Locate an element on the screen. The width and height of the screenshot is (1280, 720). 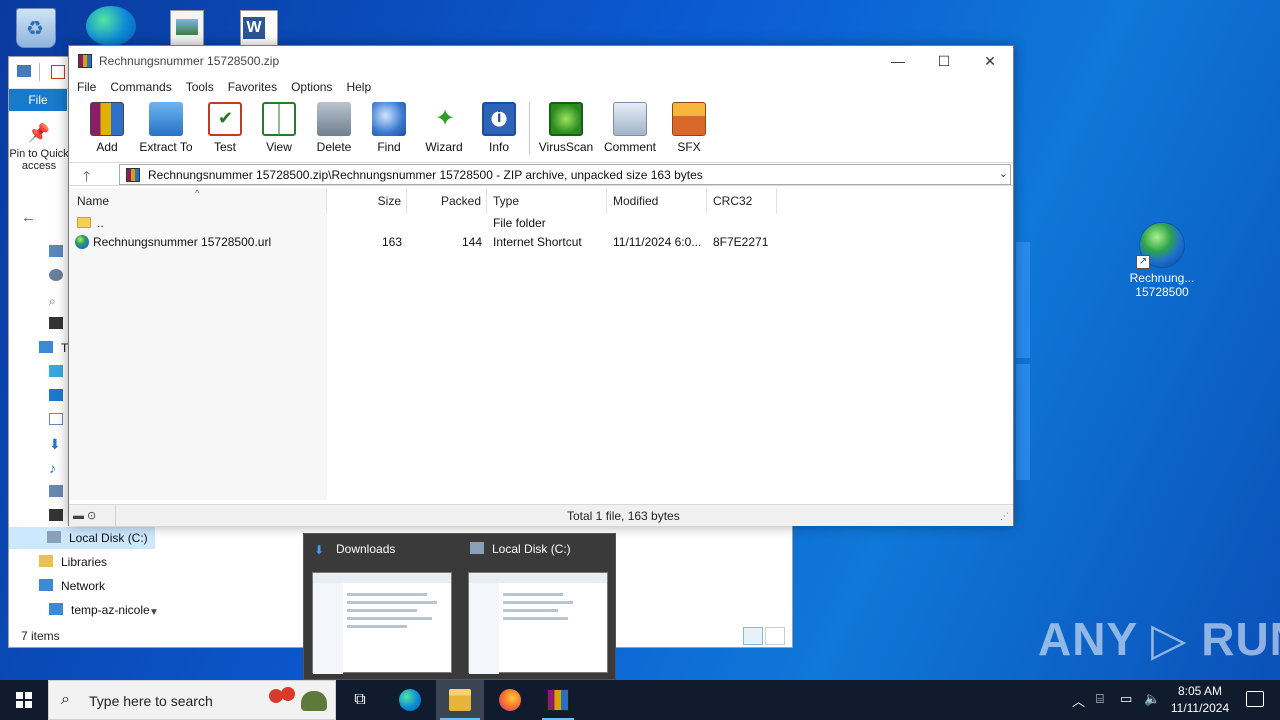
thumbnail-title: ⬇ Downloads is located at coordinates (354, 549).